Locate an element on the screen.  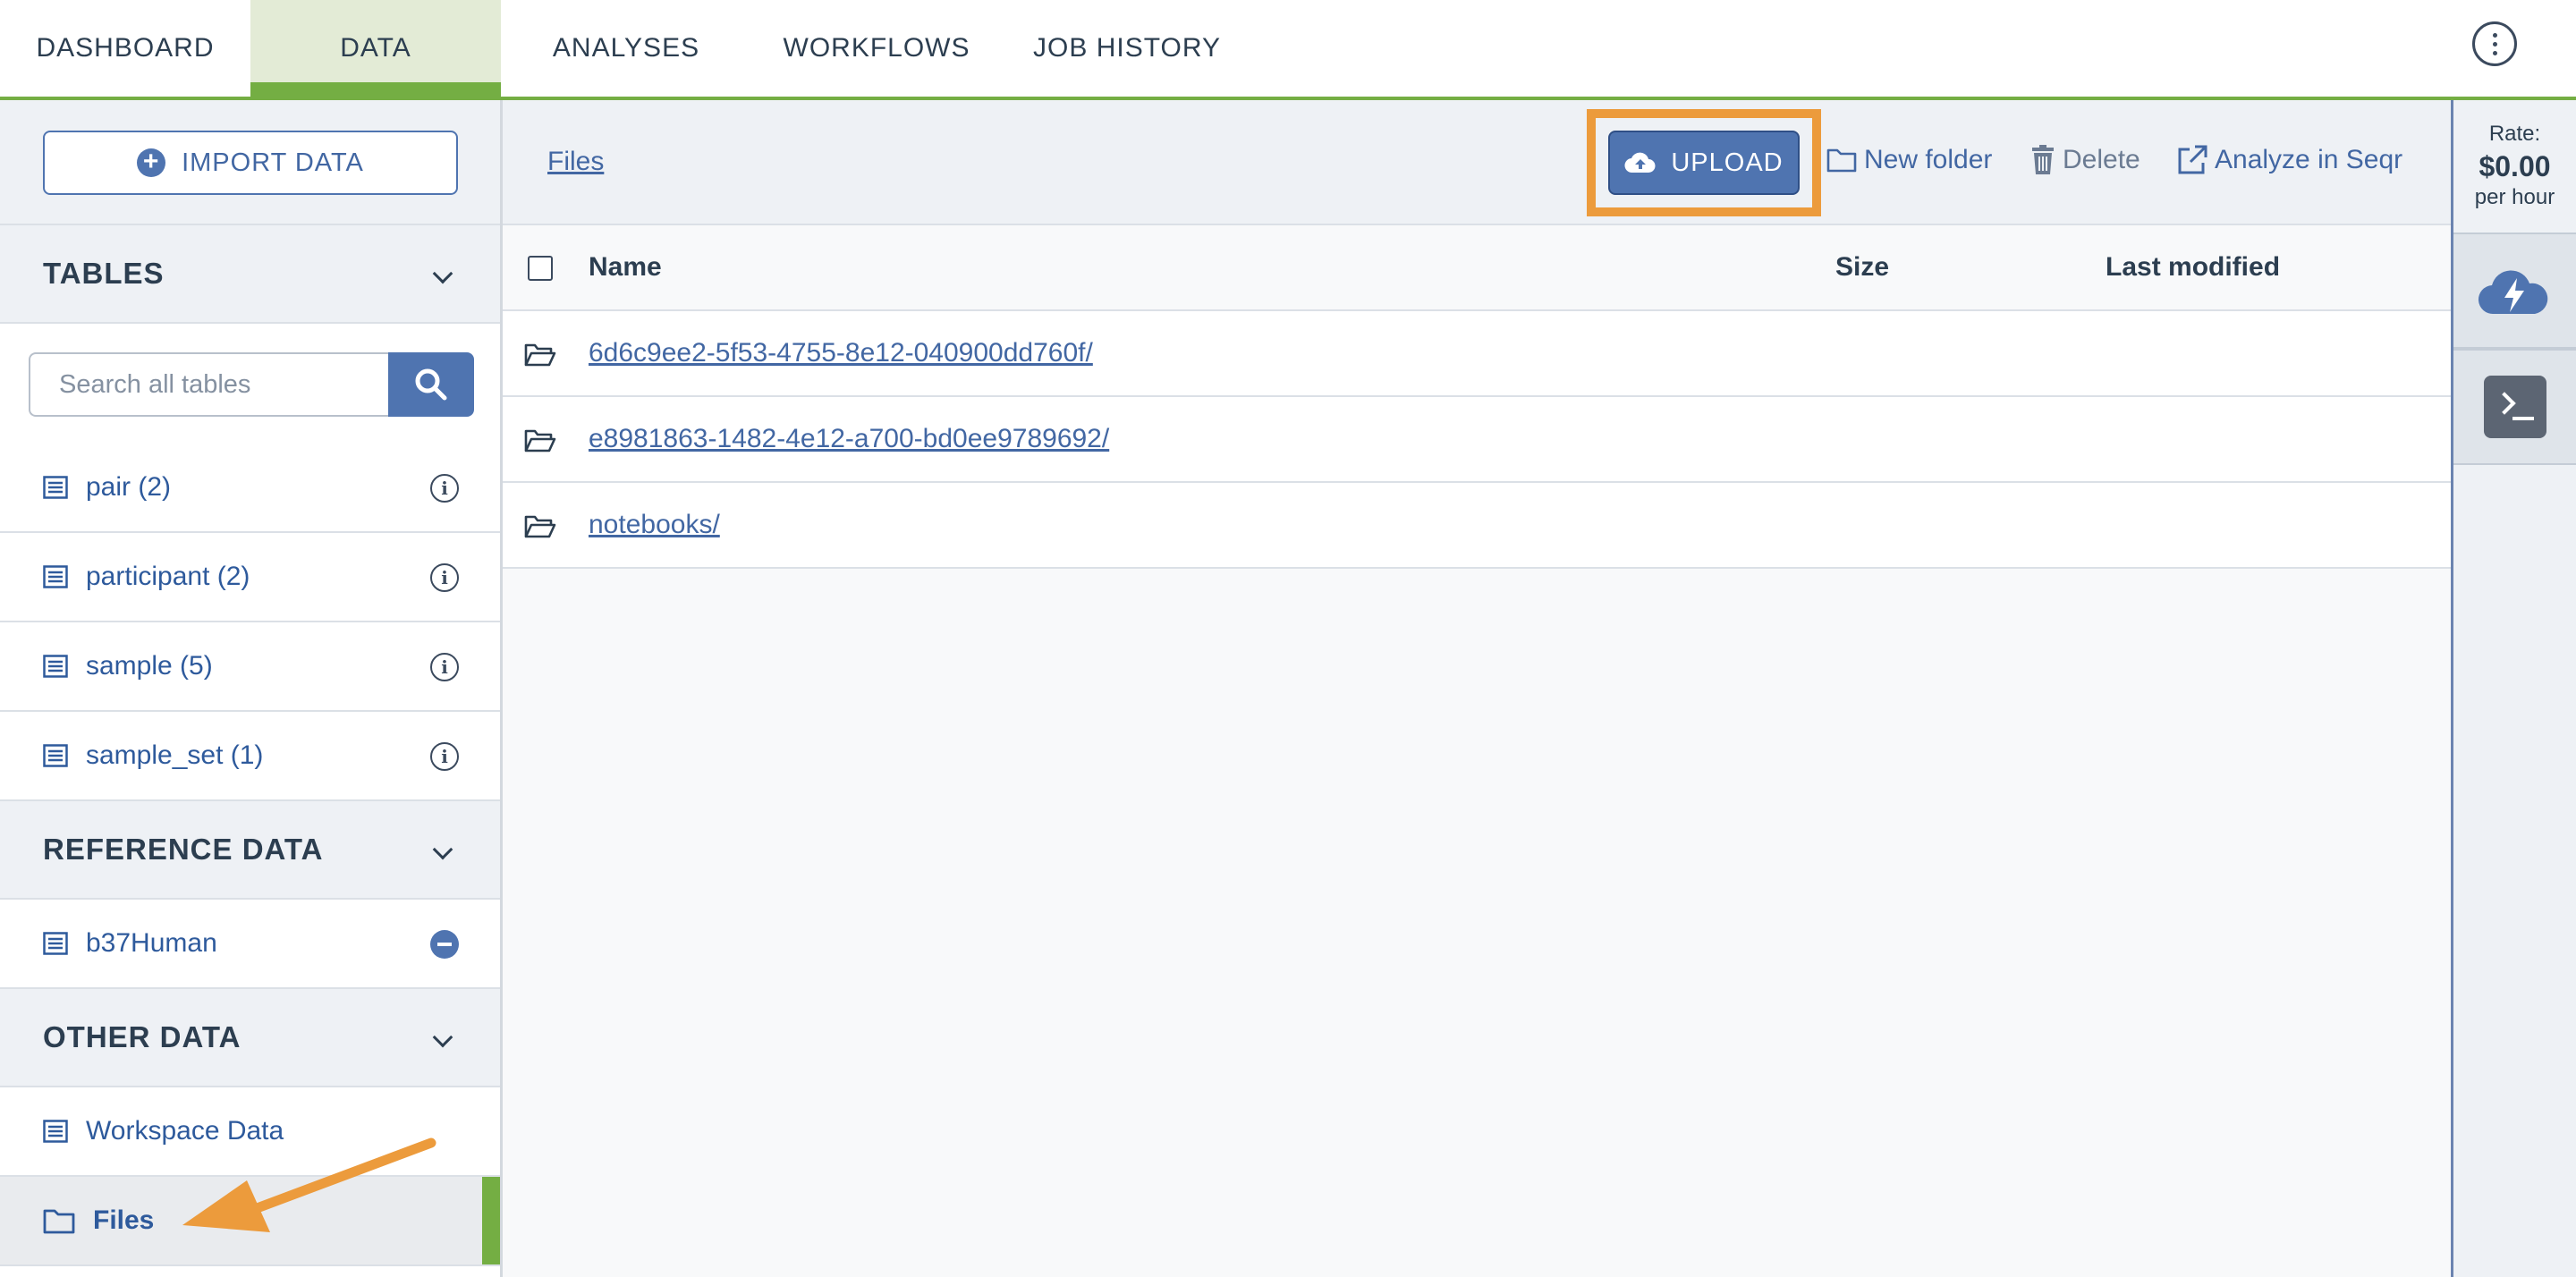
tab-dashboard: DASHBOARD is located at coordinates (125, 48).